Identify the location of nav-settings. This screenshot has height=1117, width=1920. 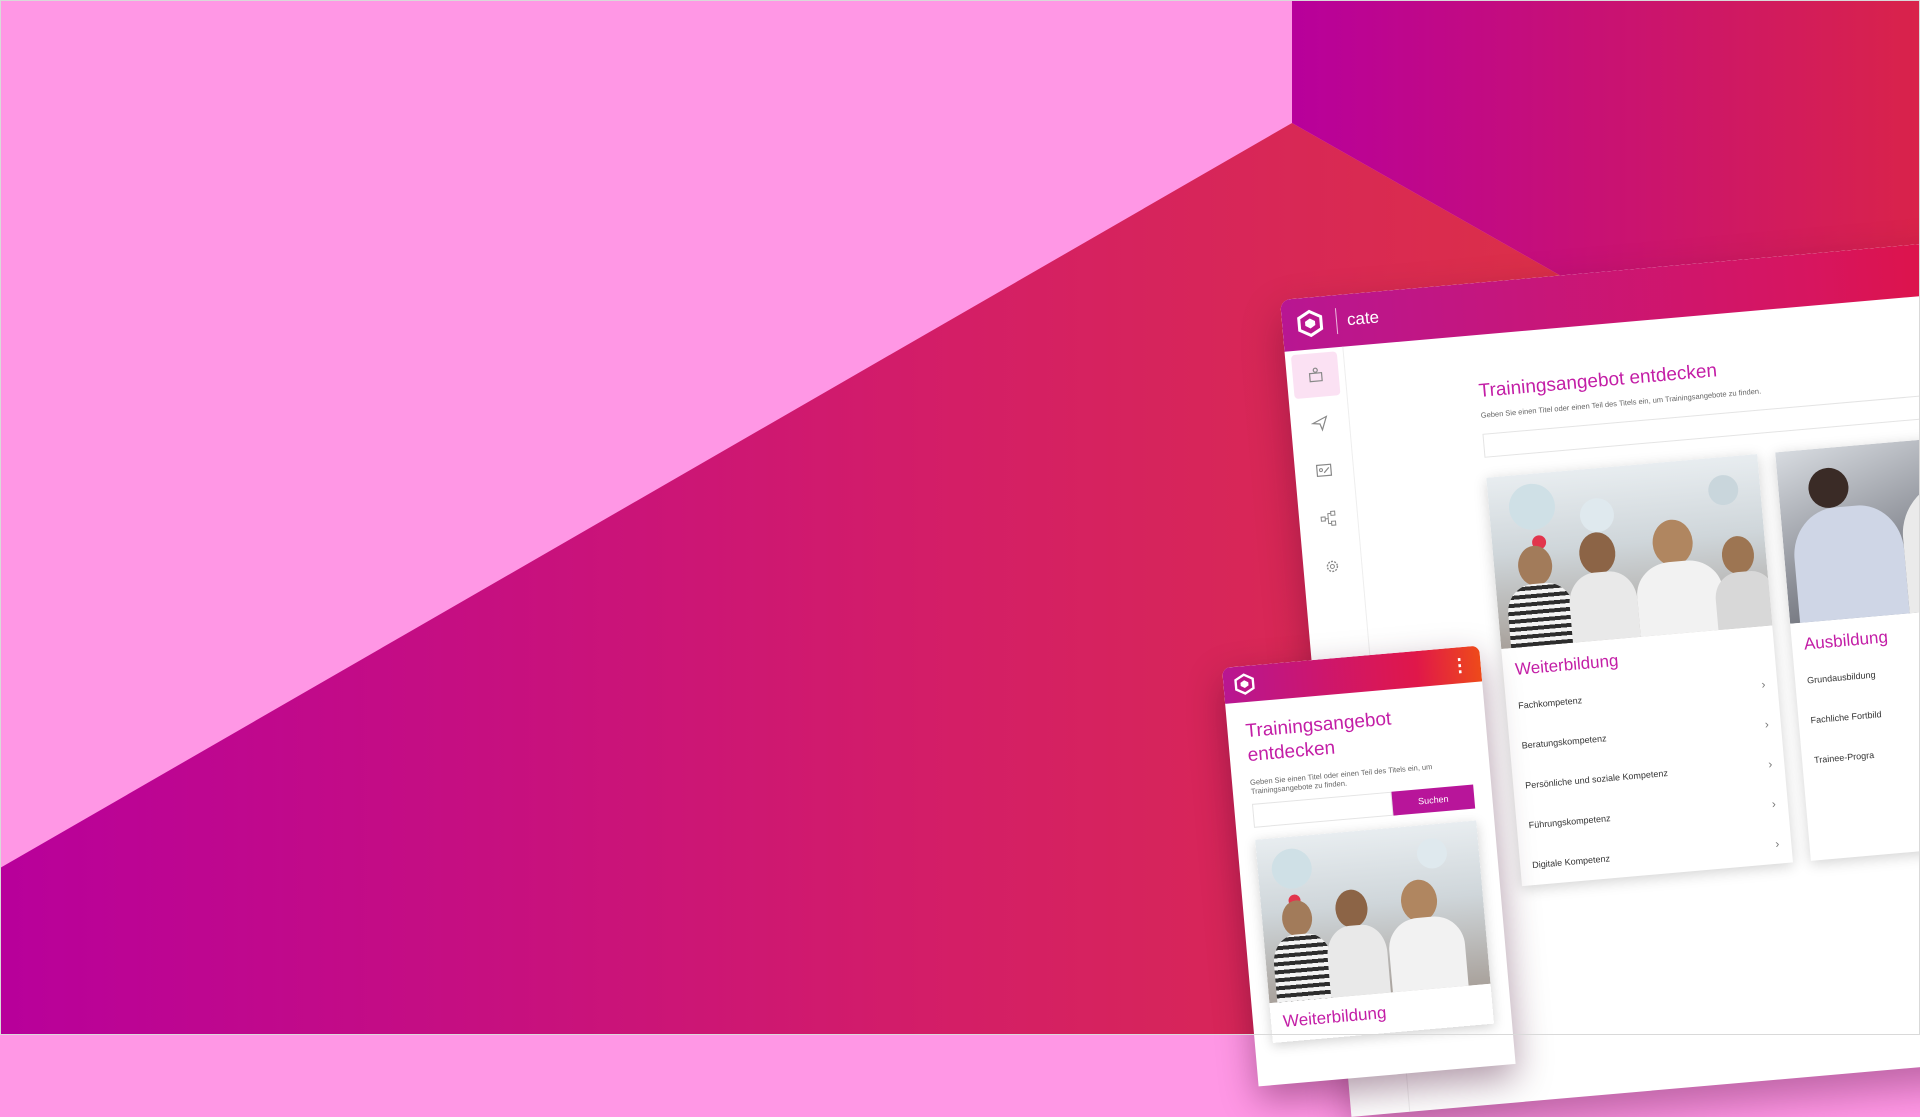
(1333, 567).